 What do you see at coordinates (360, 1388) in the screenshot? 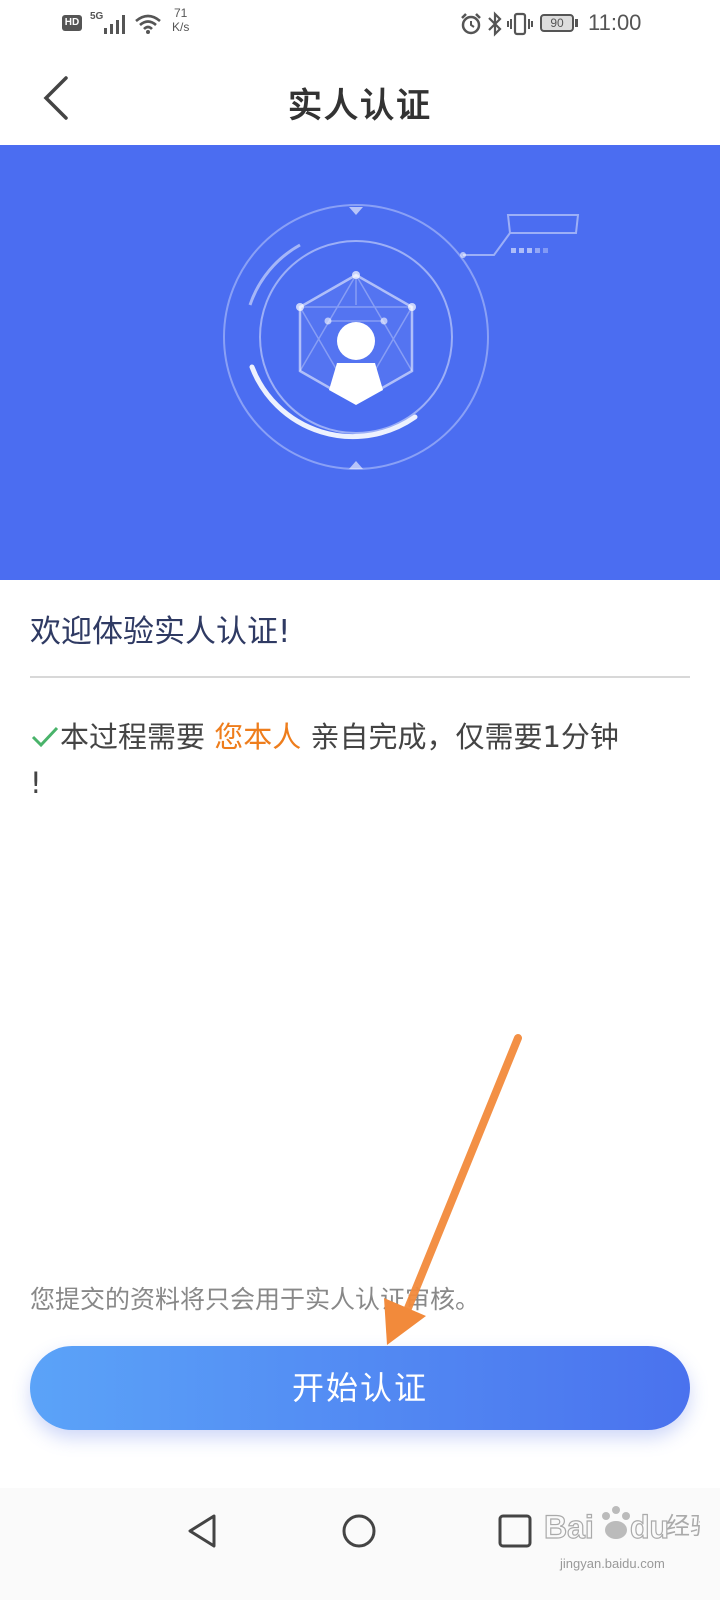
I see `start-verification-button: 开始认证` at bounding box center [360, 1388].